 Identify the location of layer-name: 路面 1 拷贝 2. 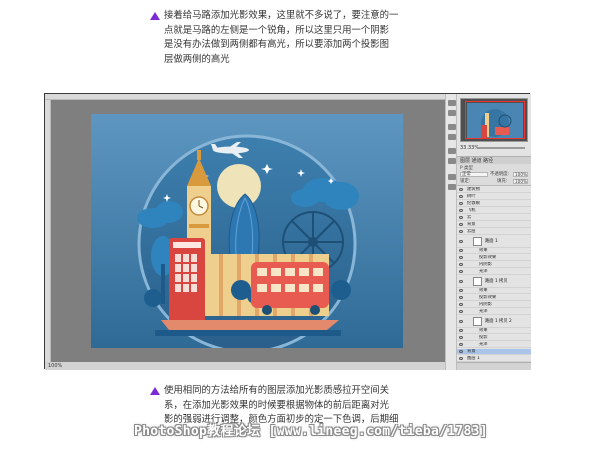
(498, 321).